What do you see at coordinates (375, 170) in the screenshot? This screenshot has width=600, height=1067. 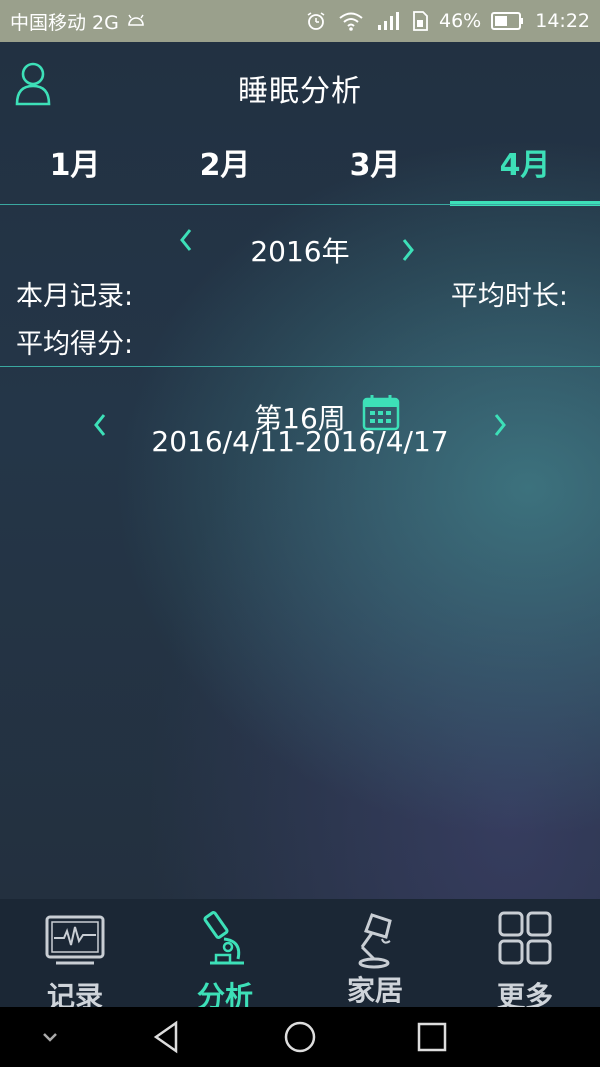 I see `tab-month-3: 3月` at bounding box center [375, 170].